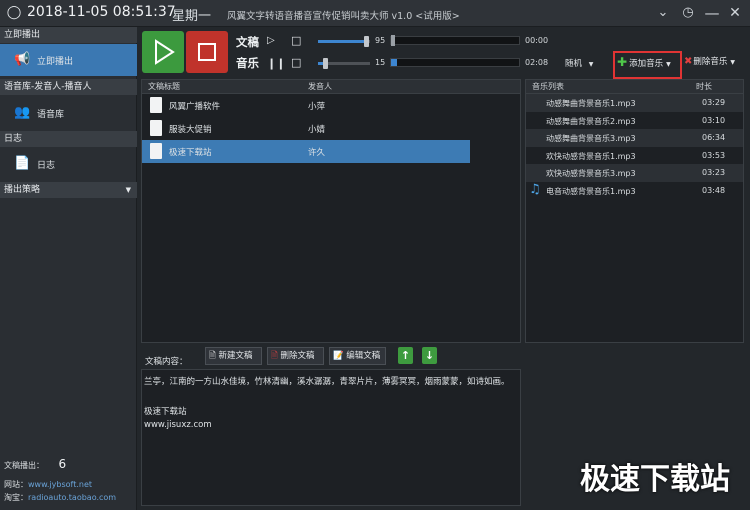 This screenshot has height=510, width=750. What do you see at coordinates (296, 40) in the screenshot?
I see `doc-stop-icon: □` at bounding box center [296, 40].